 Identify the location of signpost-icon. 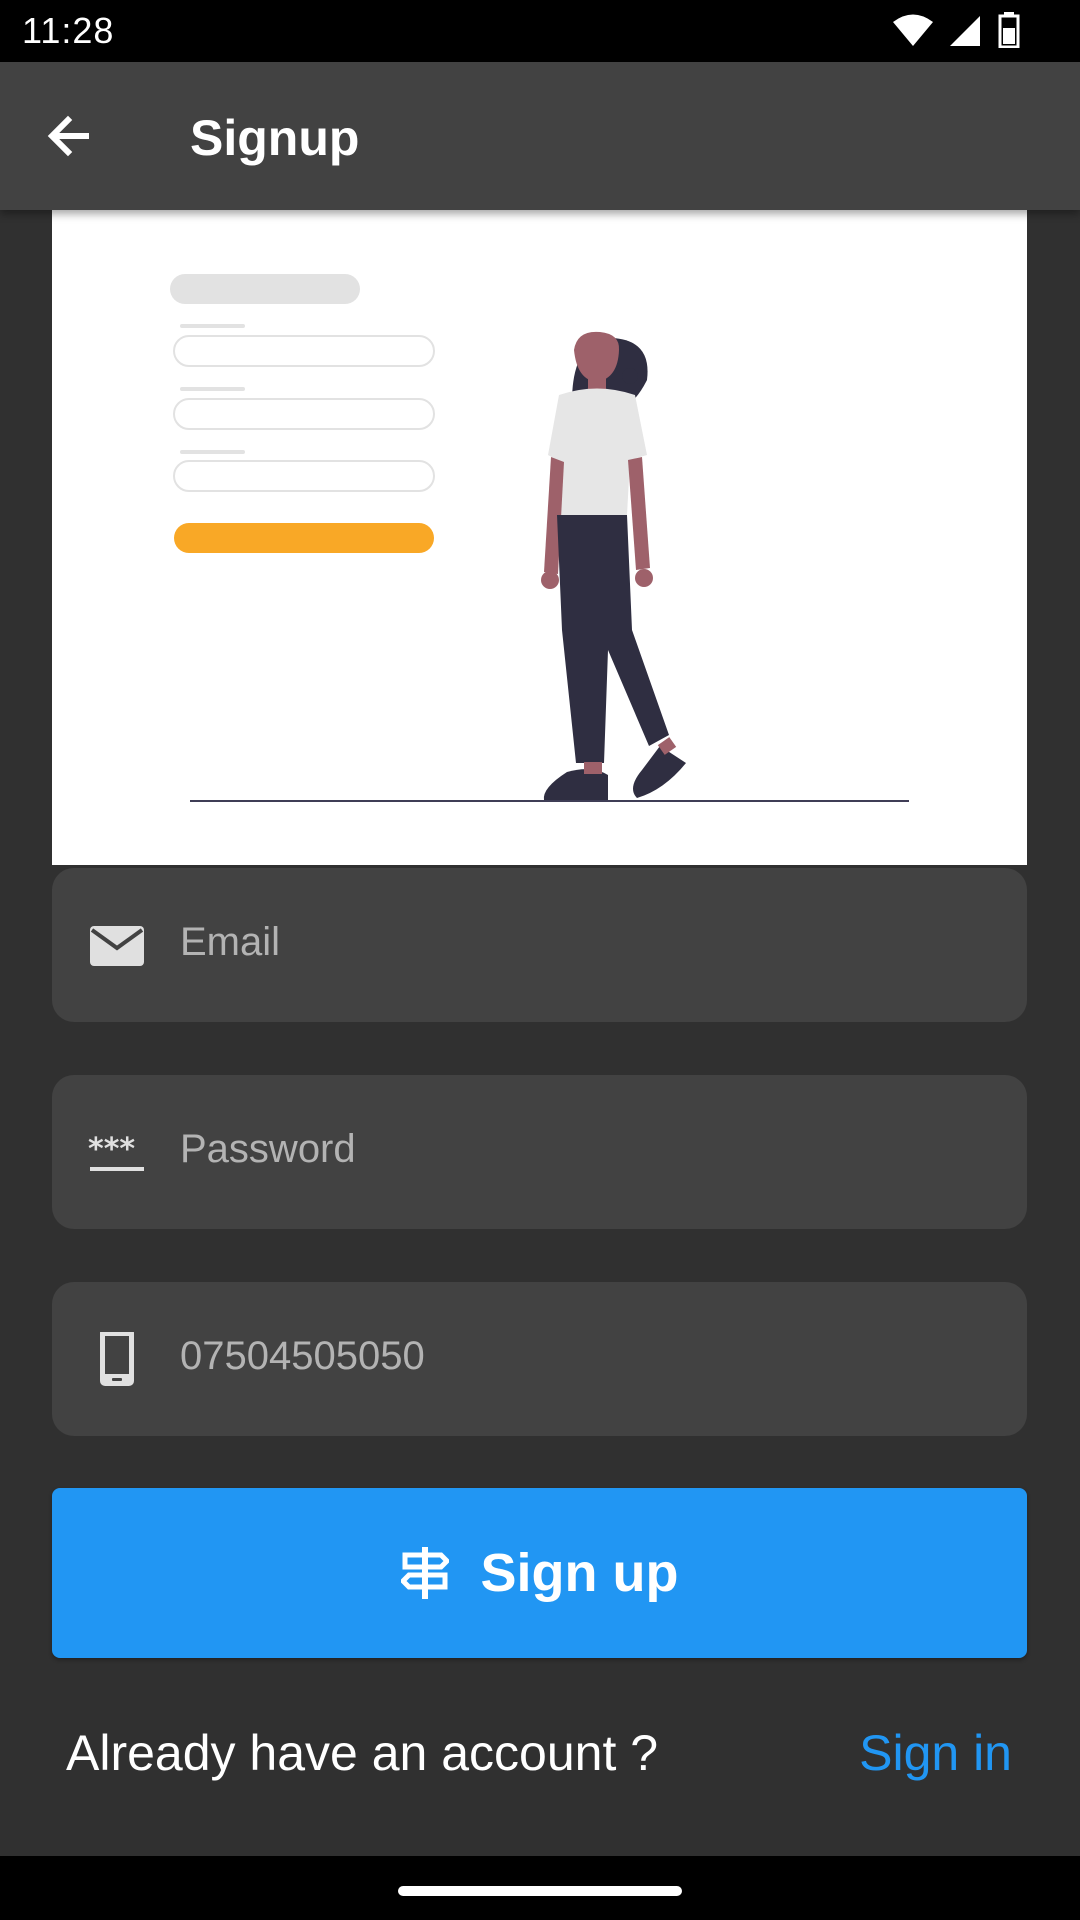
(424, 1573).